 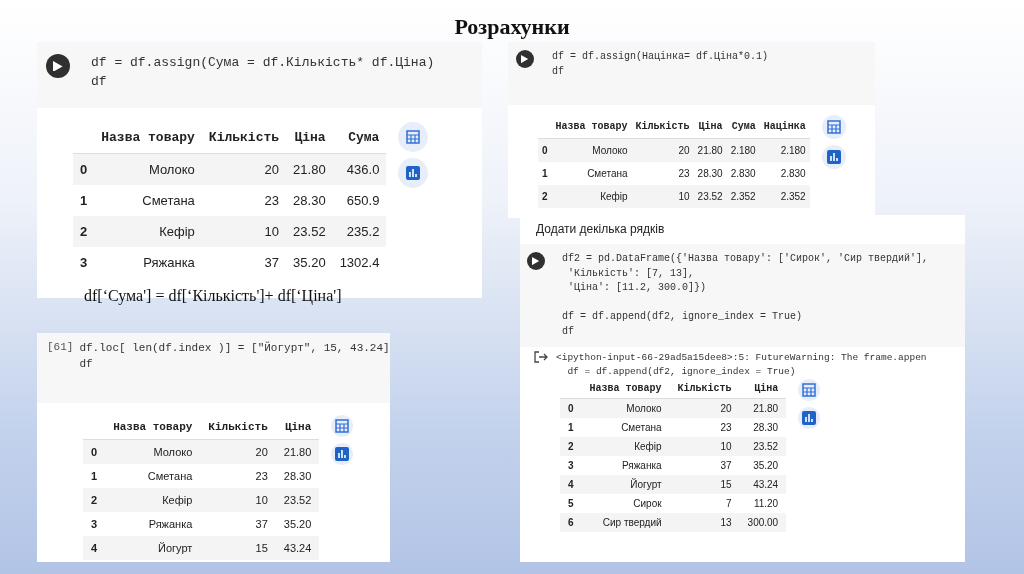 What do you see at coordinates (683, 317) in the screenshot?
I see `code-line: df = df.append(df2, ignore_index = True)` at bounding box center [683, 317].